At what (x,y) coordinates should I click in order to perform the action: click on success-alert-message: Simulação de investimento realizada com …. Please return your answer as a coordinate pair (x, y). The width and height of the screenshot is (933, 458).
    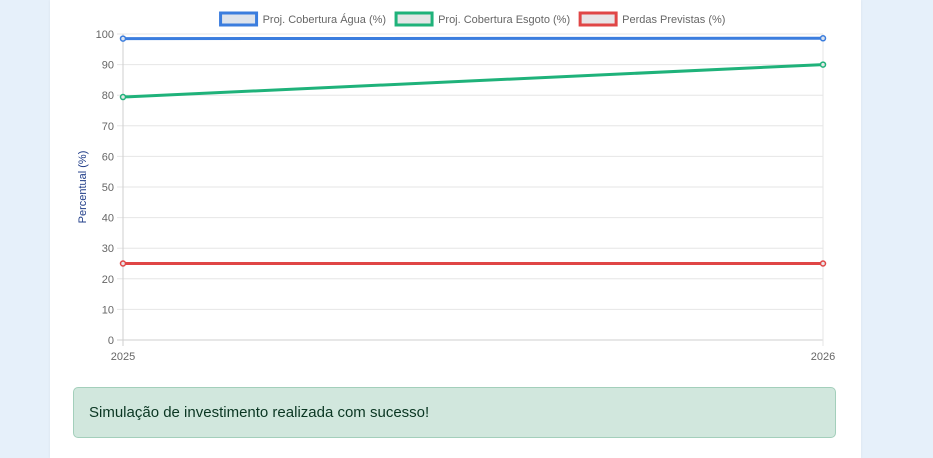
    Looking at the image, I should click on (259, 412).